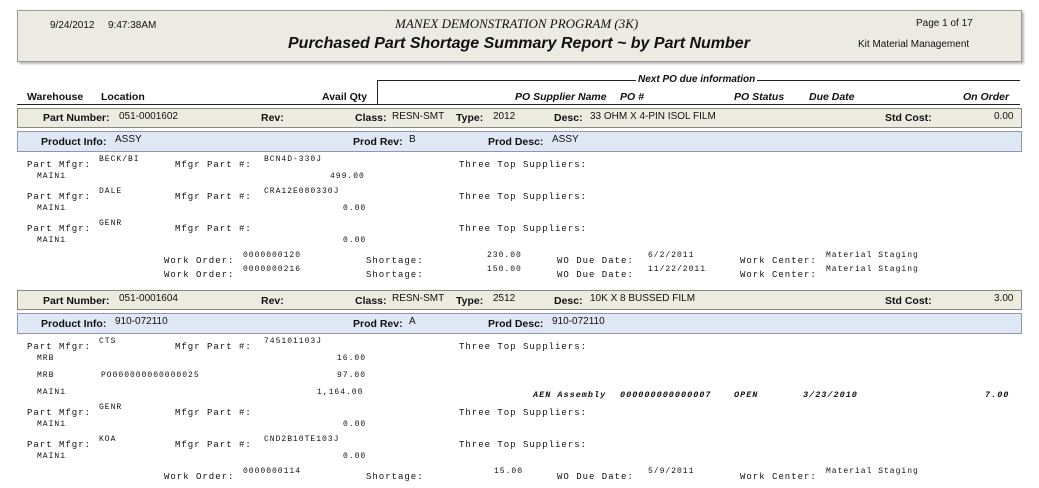 This screenshot has height=488, width=1039. Describe the element at coordinates (653, 116) in the screenshot. I see `desc-value: 33 OHM X 4-PIN ISOL FILM` at that location.